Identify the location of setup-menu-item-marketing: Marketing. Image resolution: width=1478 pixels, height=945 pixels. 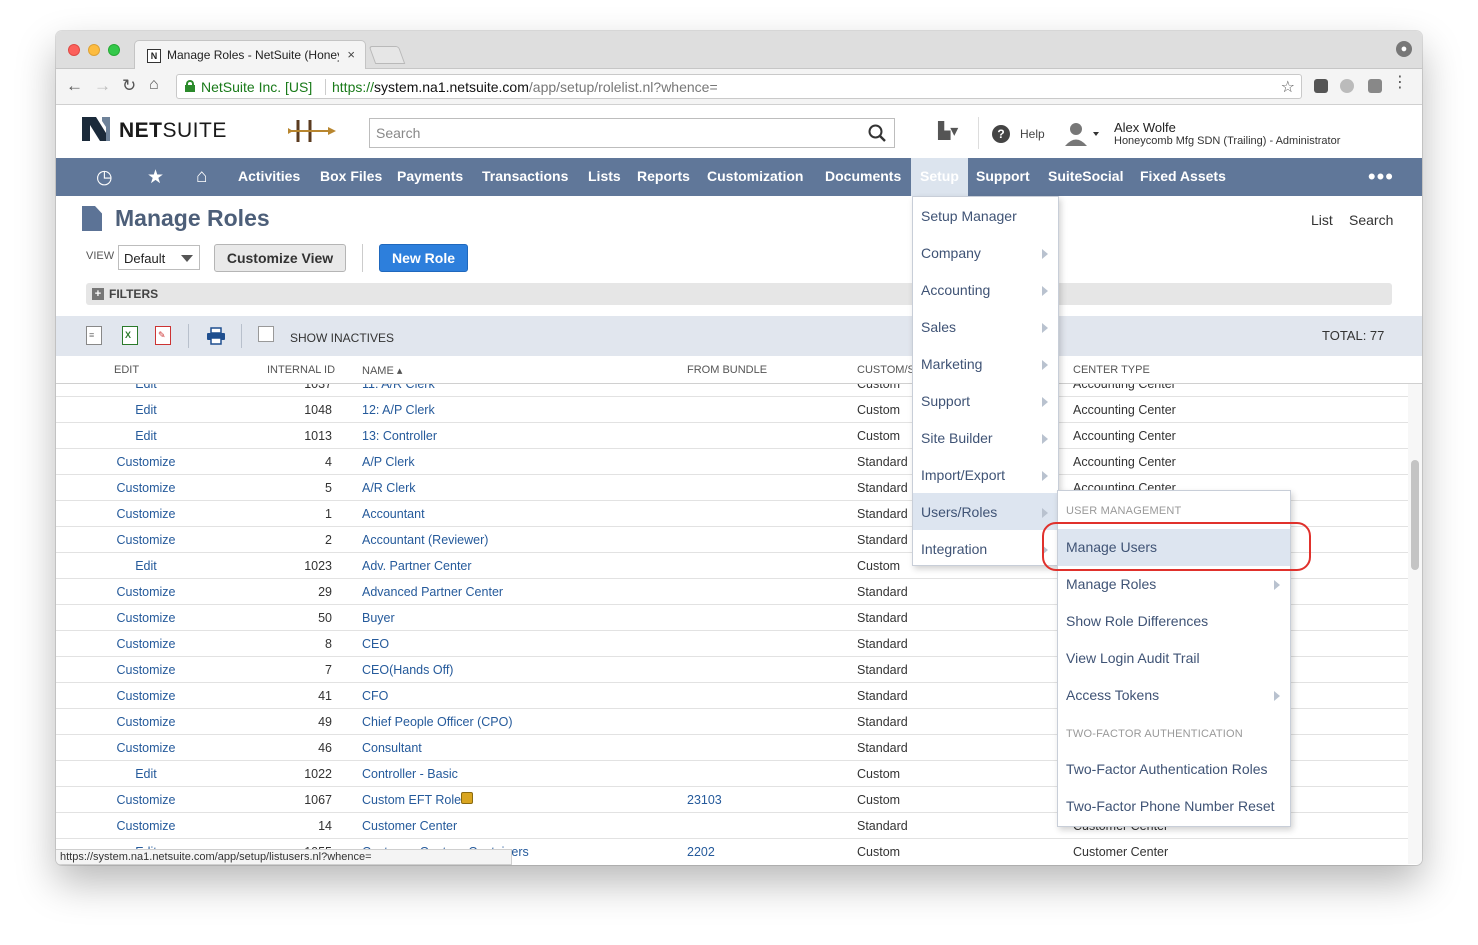
(985, 363).